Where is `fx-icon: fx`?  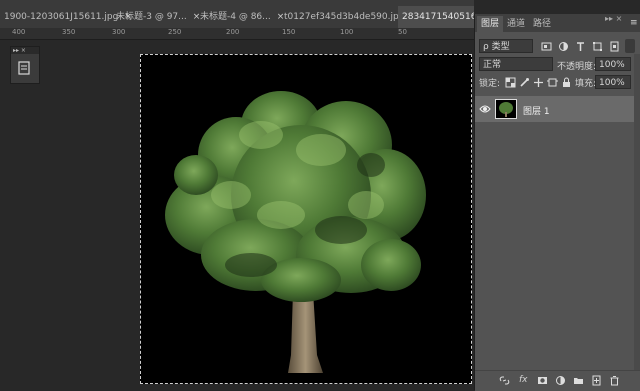
fx-icon: fx is located at coordinates (523, 380).